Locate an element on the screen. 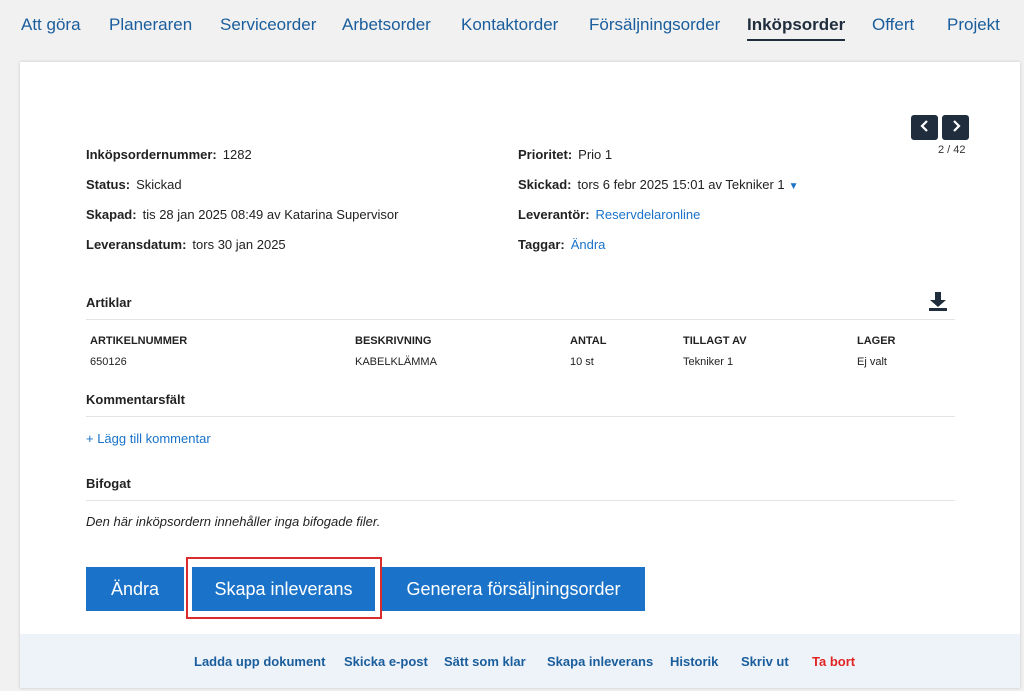  priority-value: Prio 1 is located at coordinates (595, 154).